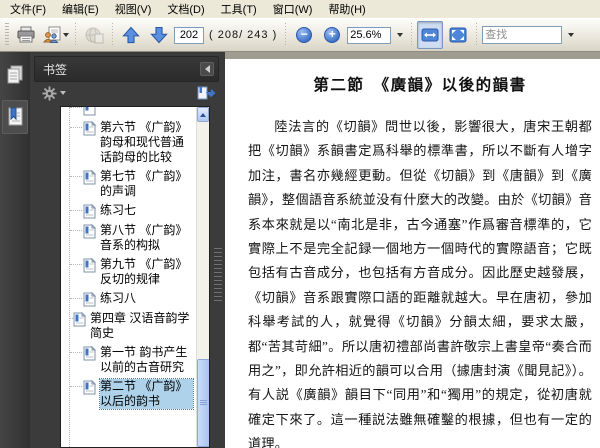 The width and height of the screenshot is (600, 448). I want to click on collaborate-icon, so click(51, 34).